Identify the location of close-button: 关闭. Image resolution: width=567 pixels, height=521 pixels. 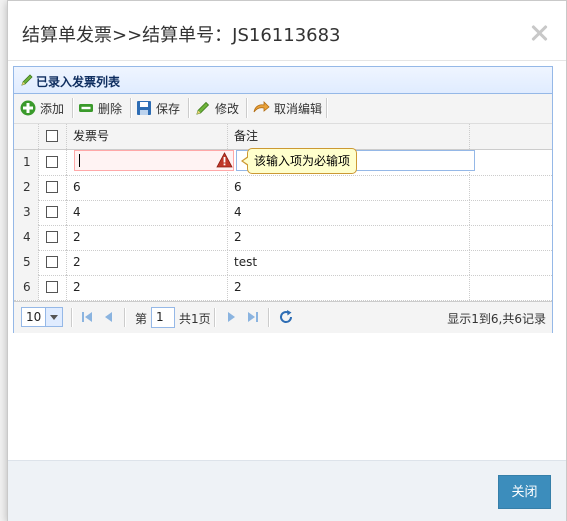
(524, 492).